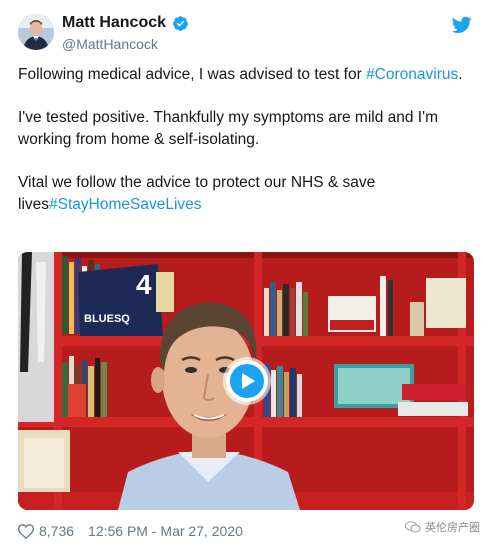 The image size is (490, 550). Describe the element at coordinates (460, 74) in the screenshot. I see `tweet-text-segment: .` at that location.